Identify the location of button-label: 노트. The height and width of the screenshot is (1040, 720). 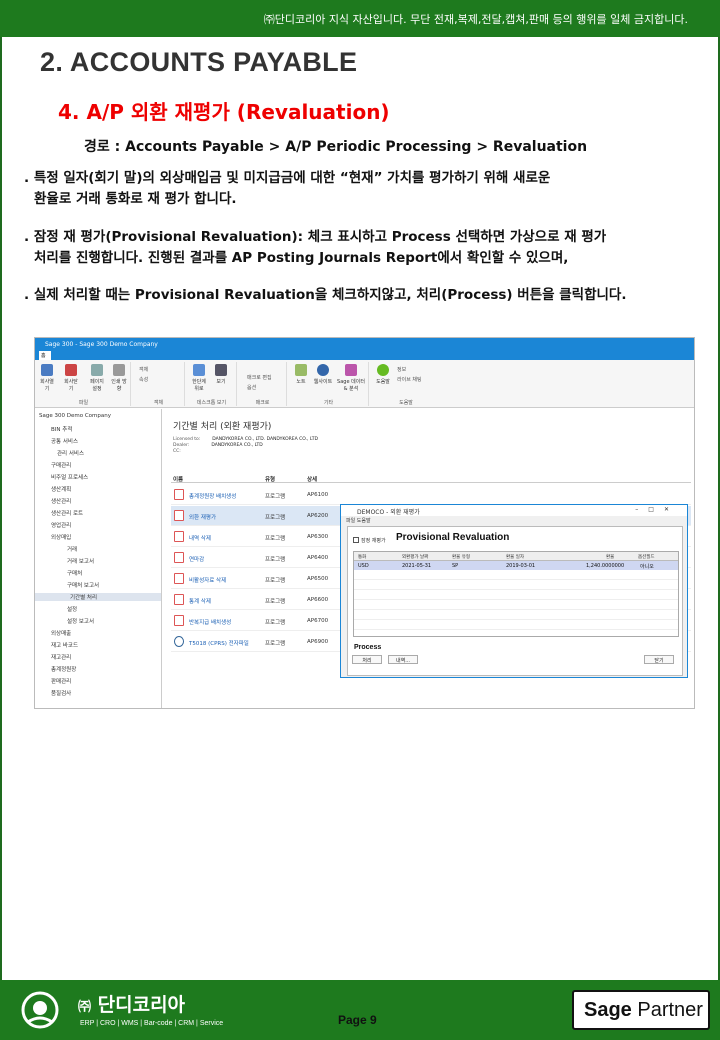
(301, 382).